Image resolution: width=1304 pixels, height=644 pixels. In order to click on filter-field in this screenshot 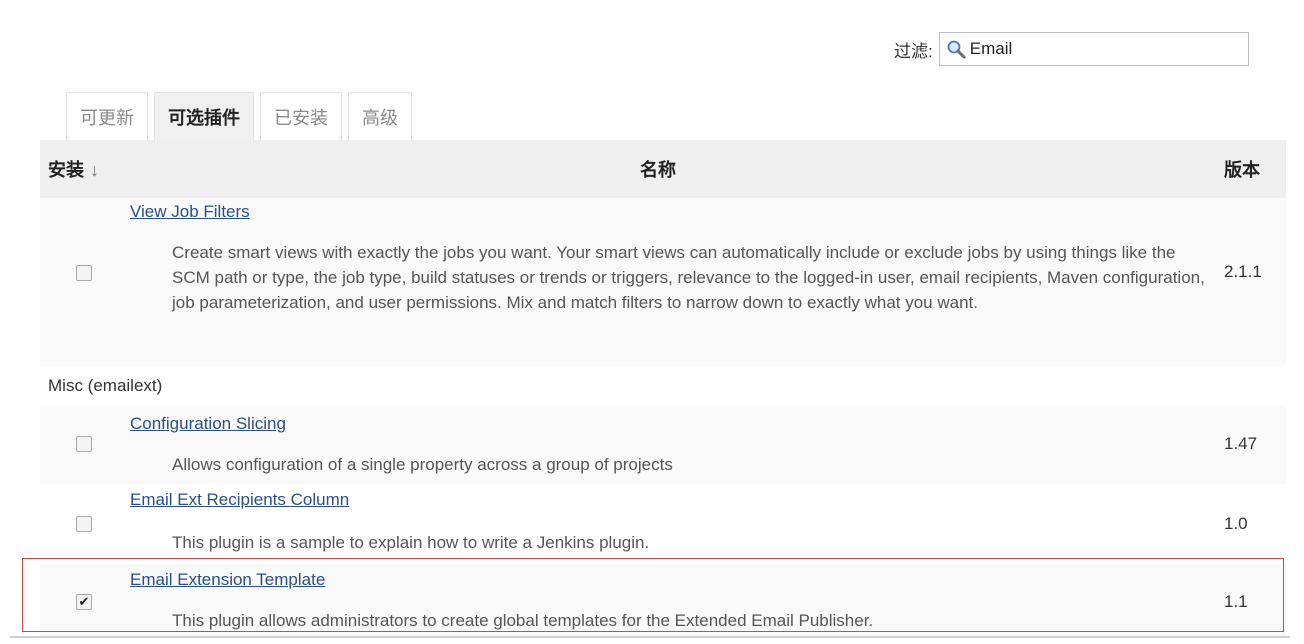, I will do `click(1093, 49)`.